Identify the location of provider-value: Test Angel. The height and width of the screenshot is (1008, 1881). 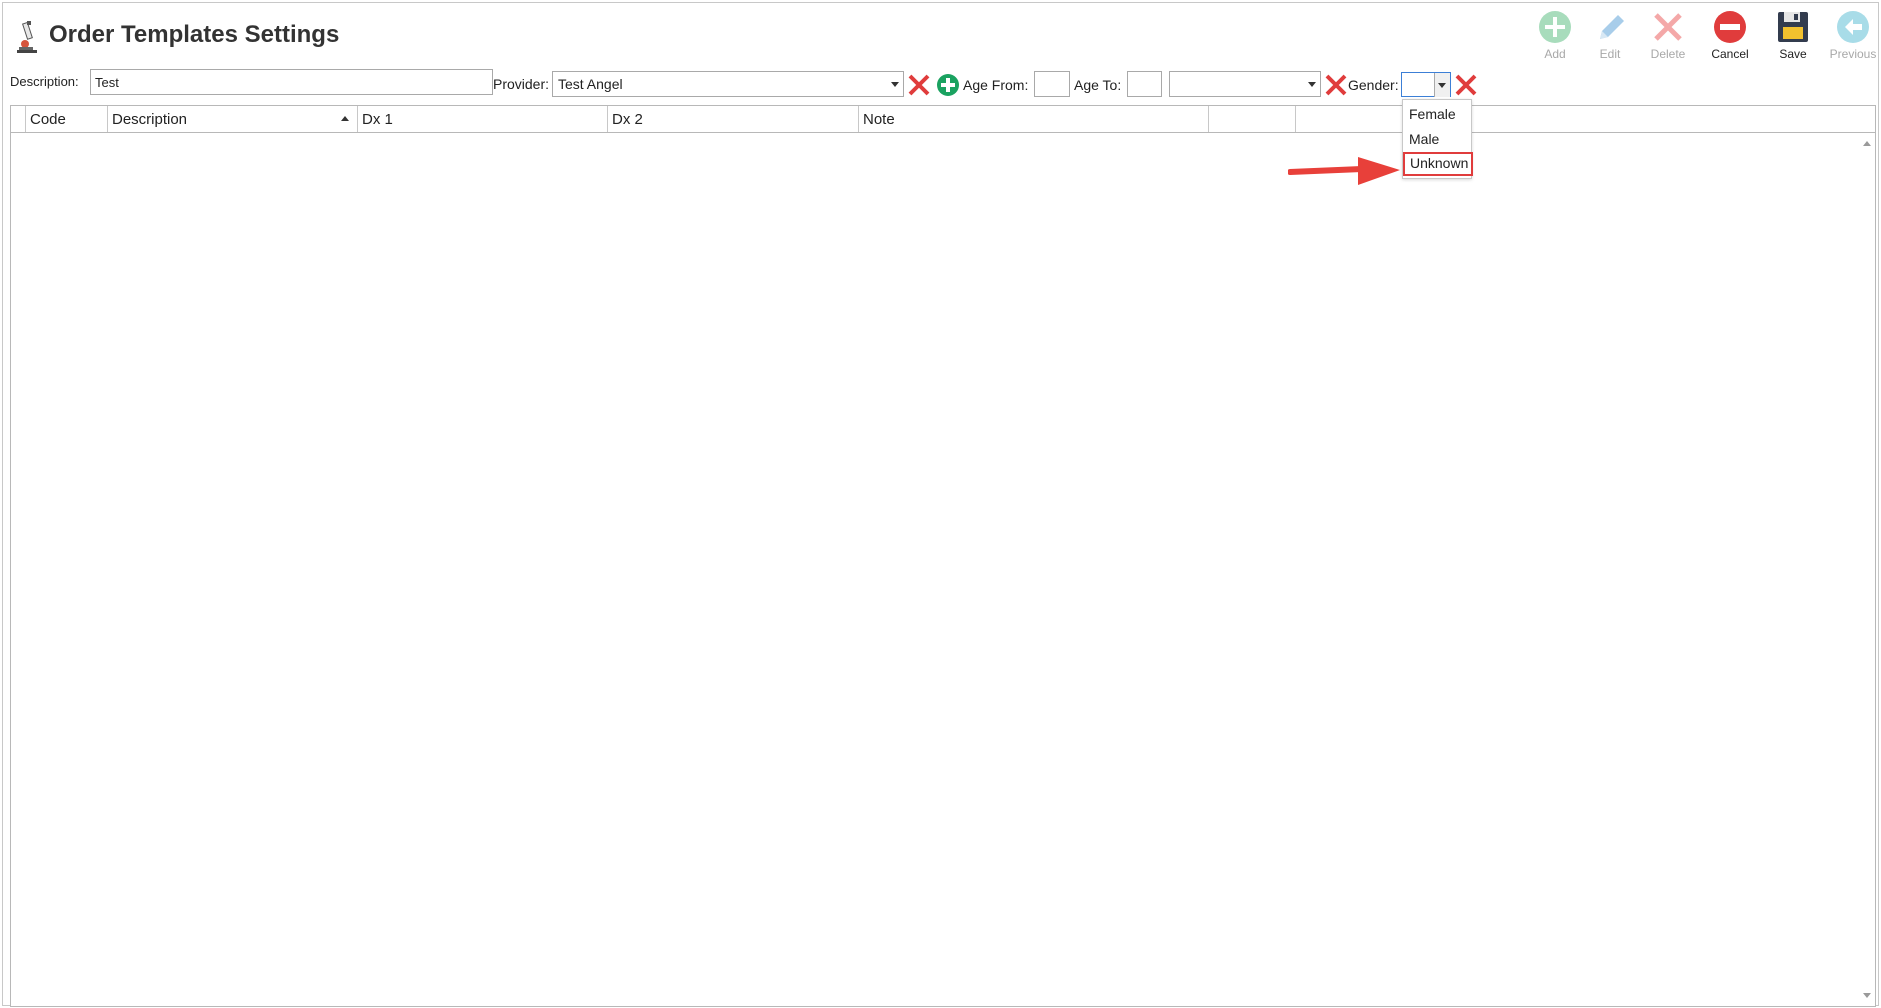
(590, 84).